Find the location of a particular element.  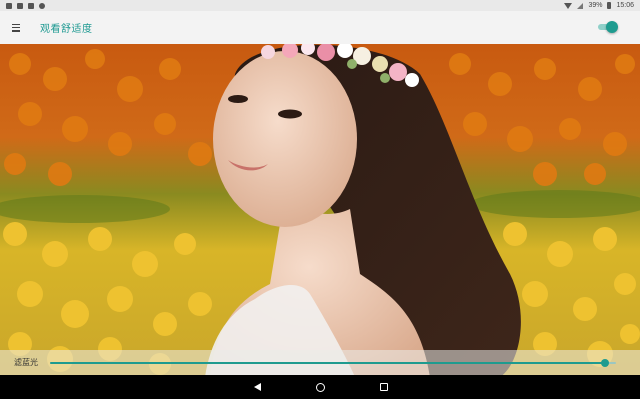

page-title: 观看舒适度 is located at coordinates (66, 29).